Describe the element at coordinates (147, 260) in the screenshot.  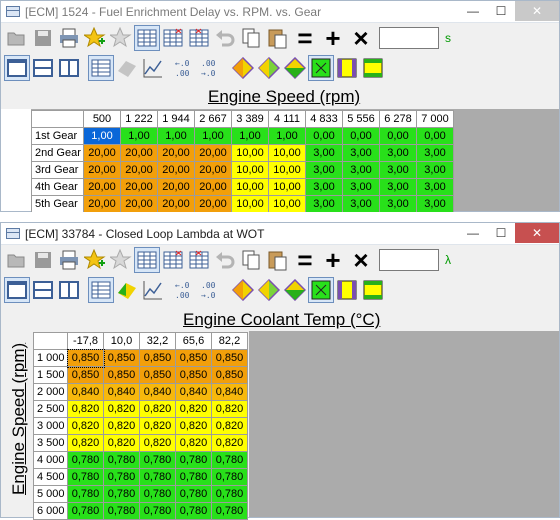
I see `table-view-button` at that location.